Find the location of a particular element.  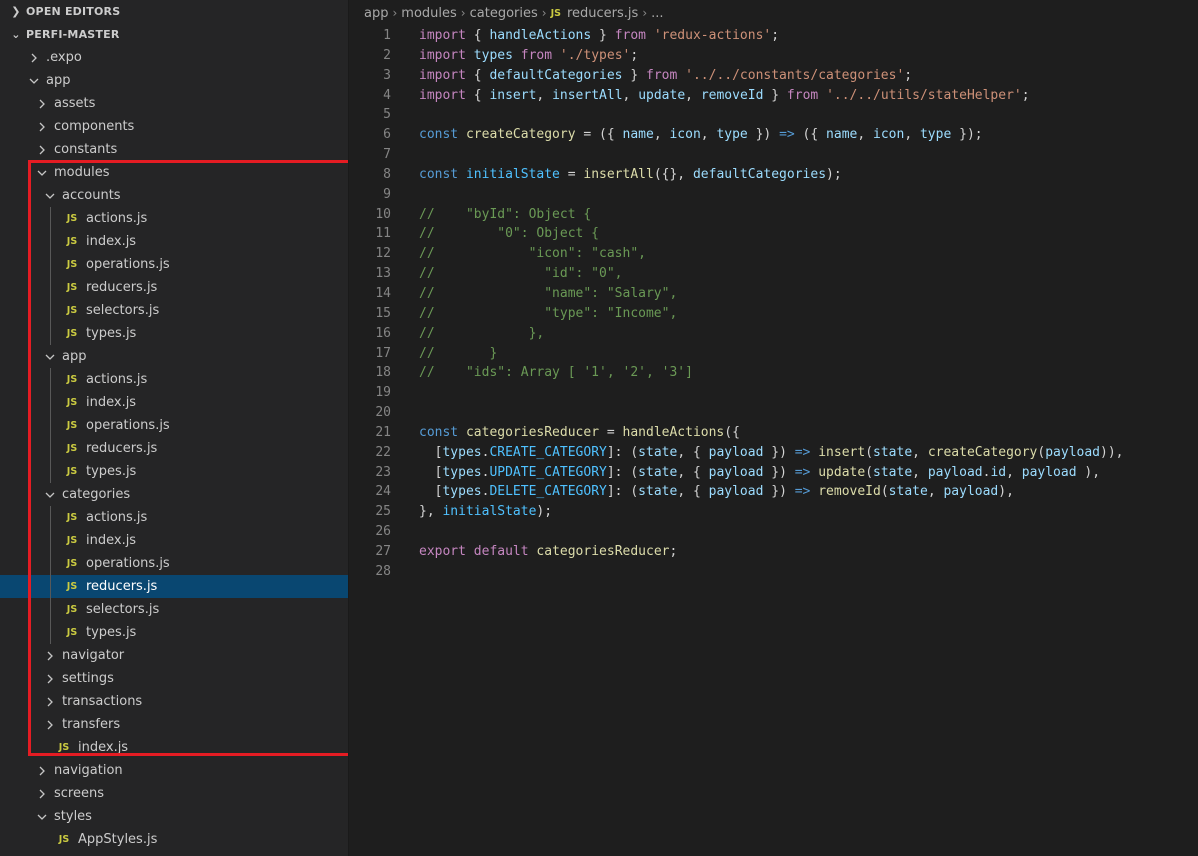

tree-folder: transfers is located at coordinates (174, 724).